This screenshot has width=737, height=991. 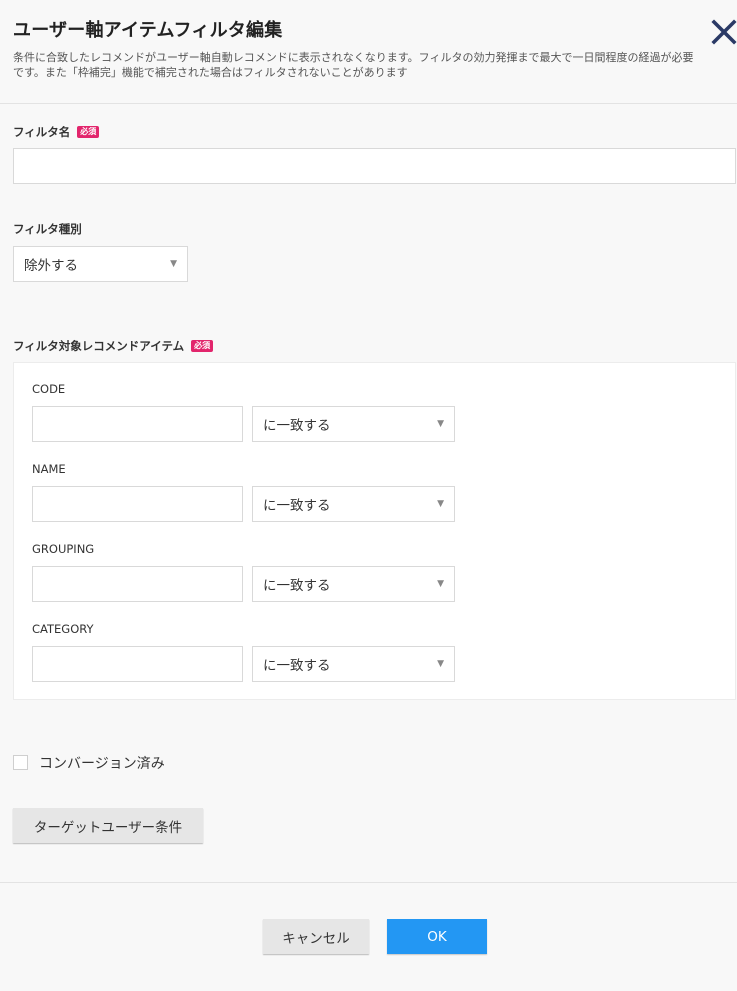 What do you see at coordinates (374, 166) in the screenshot?
I see `filter-name-input` at bounding box center [374, 166].